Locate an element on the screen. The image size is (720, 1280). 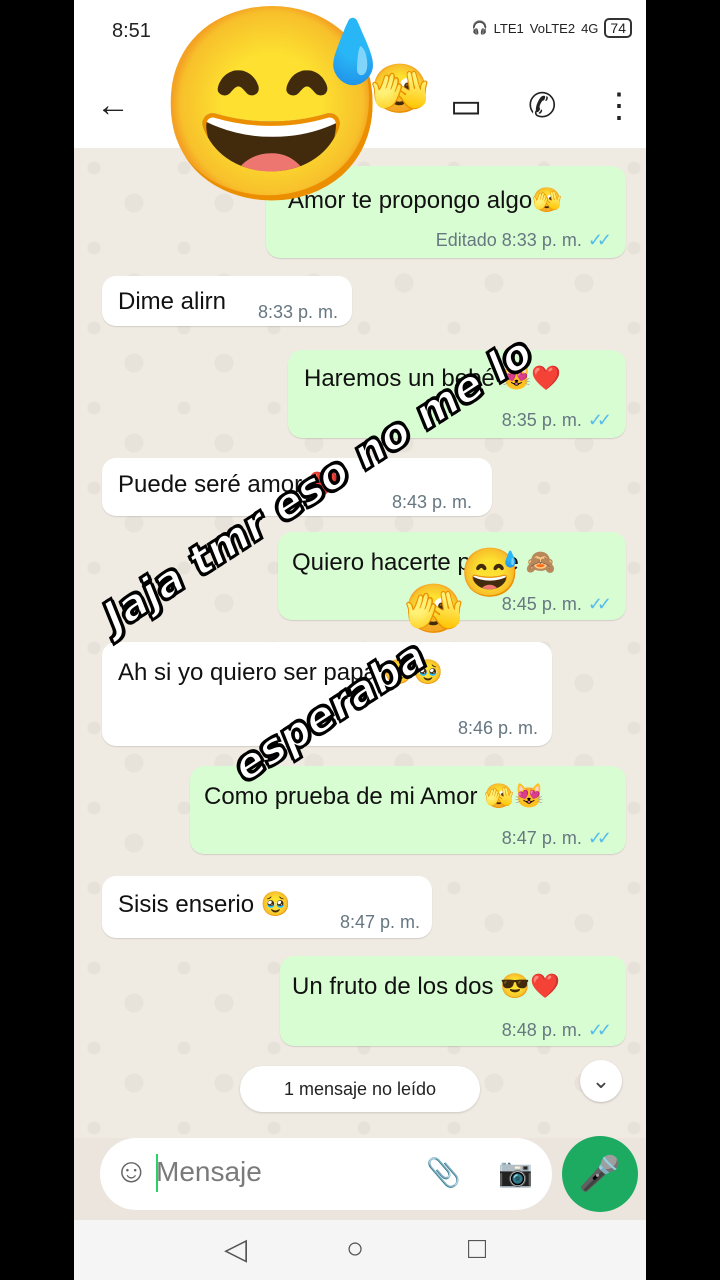
message-time: 8:48 p. m. ✓✓ is located at coordinates (556, 1030).